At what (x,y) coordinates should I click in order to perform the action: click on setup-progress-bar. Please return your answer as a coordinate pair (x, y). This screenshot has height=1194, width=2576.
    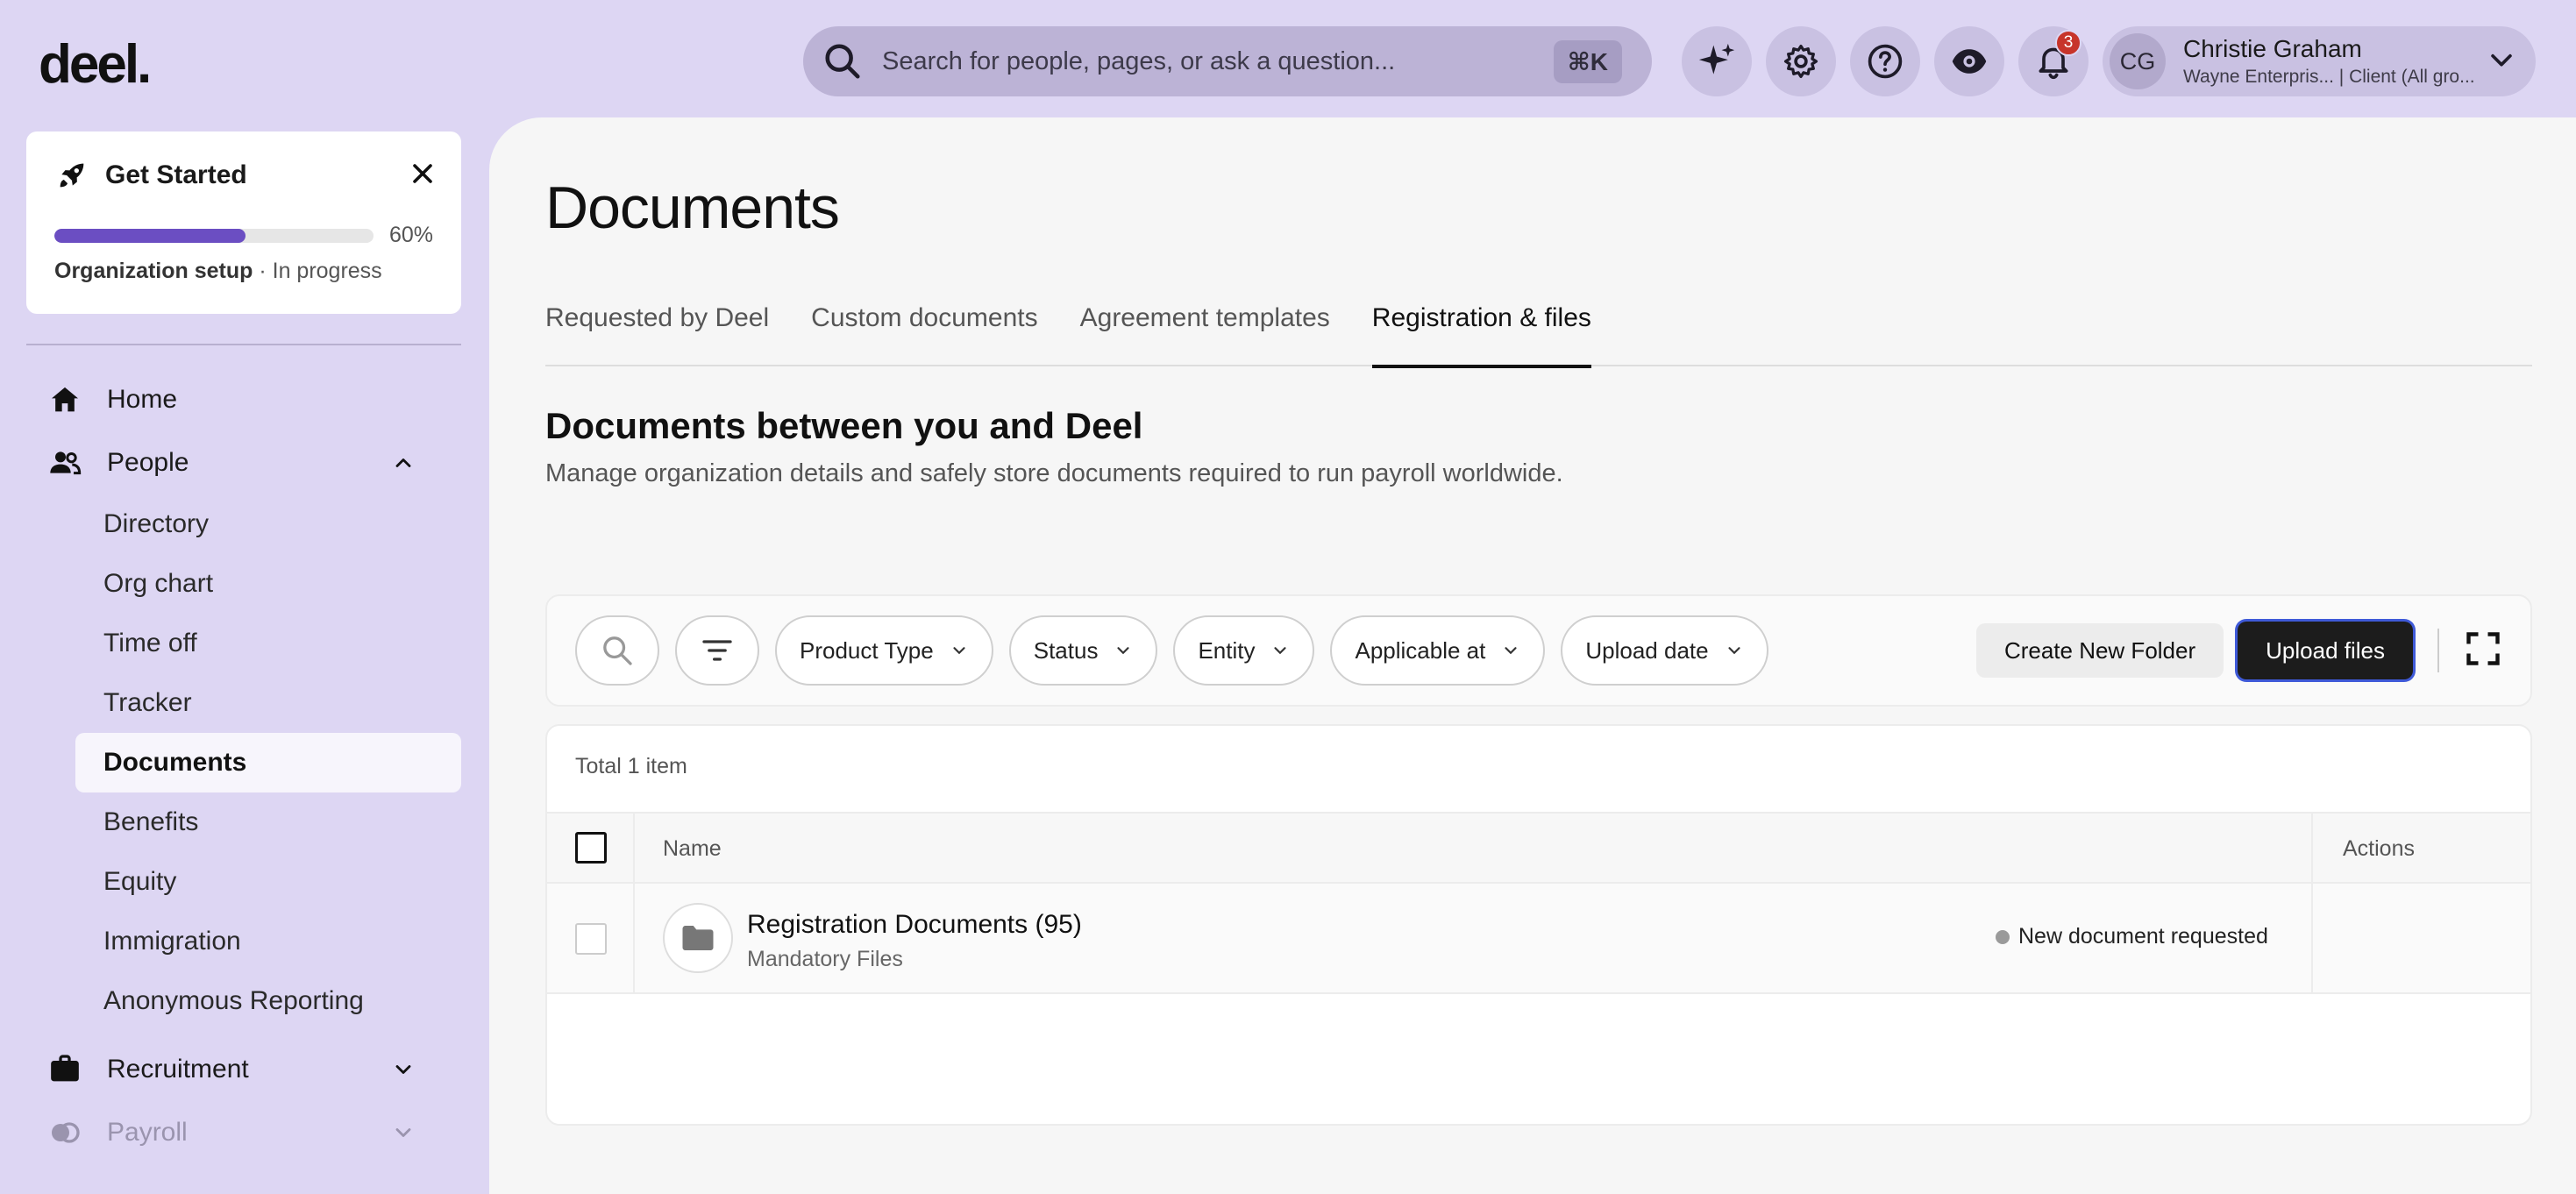
    Looking at the image, I should click on (214, 235).